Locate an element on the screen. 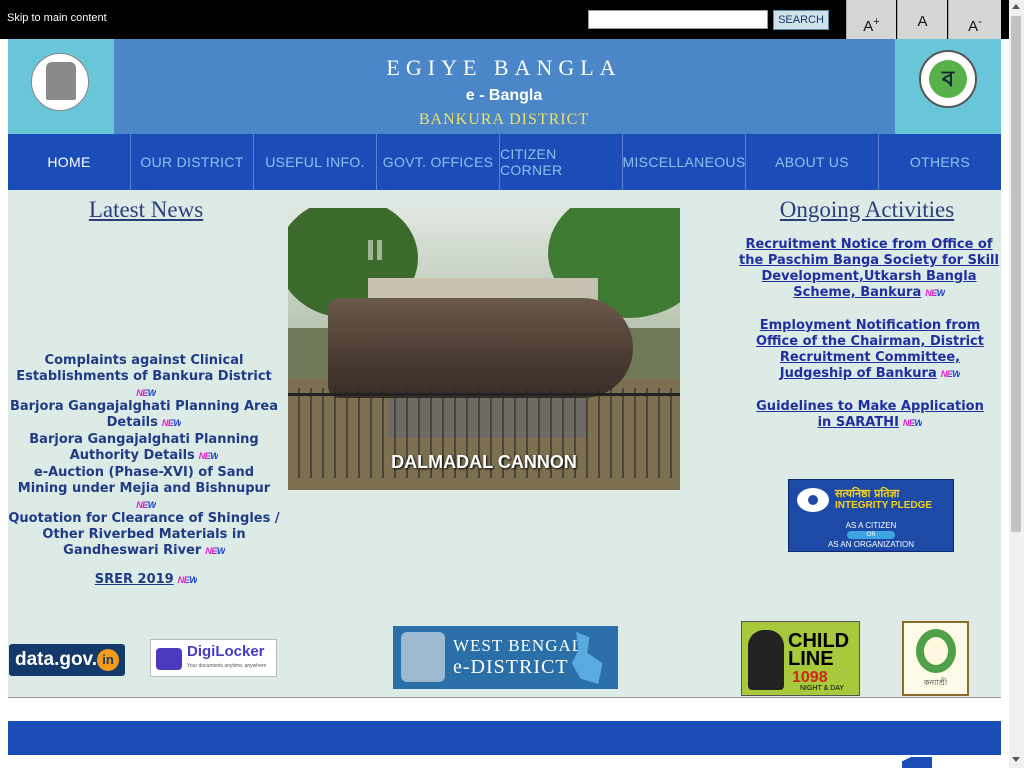 The height and width of the screenshot is (768, 1024). font-increase-button: A+ is located at coordinates (871, 19).